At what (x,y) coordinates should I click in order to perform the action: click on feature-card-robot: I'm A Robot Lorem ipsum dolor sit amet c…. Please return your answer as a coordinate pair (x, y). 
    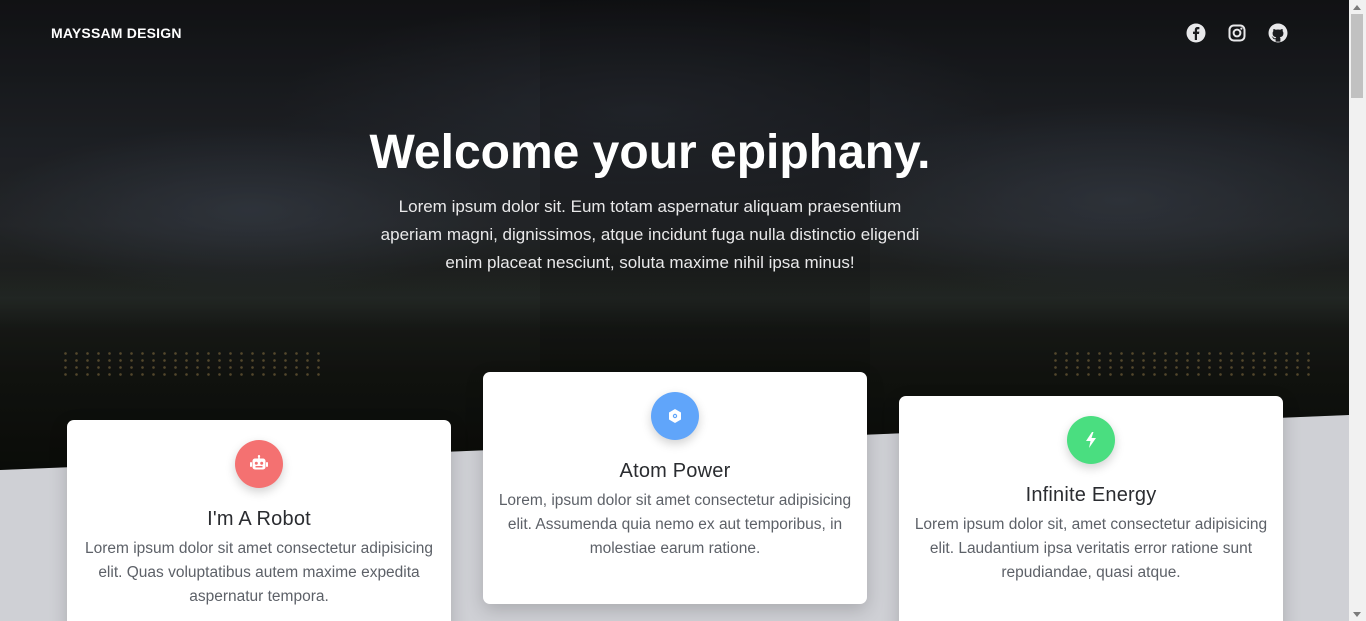
    Looking at the image, I should click on (259, 520).